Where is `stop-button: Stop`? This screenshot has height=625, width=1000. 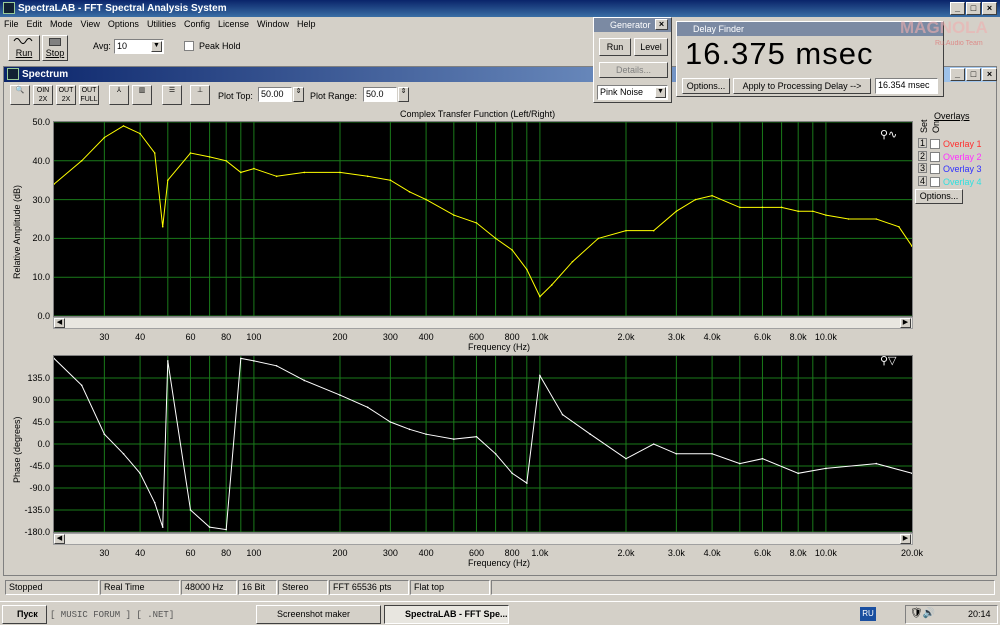 stop-button: Stop is located at coordinates (55, 48).